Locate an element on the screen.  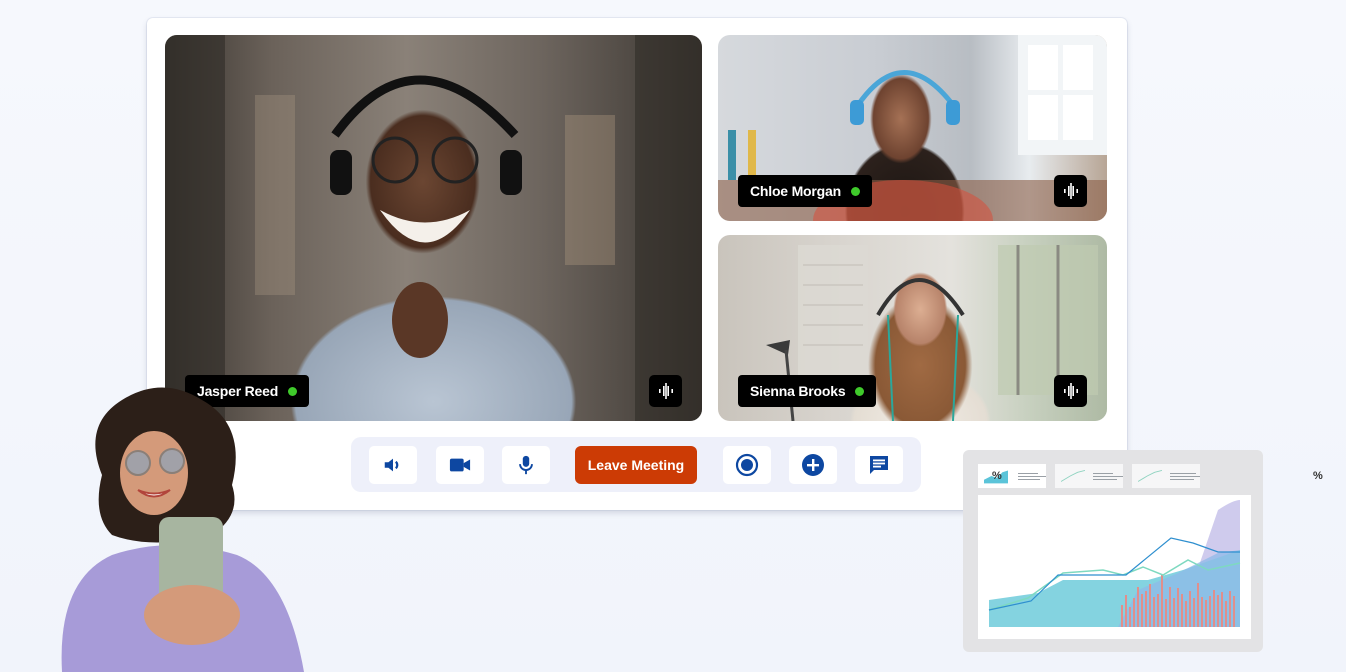
speaker-button is located at coordinates (393, 465).